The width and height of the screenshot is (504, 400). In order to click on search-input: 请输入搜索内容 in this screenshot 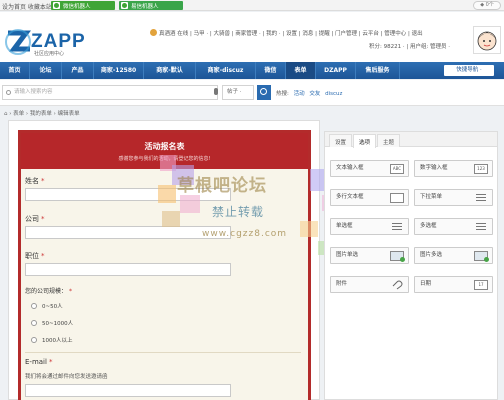, I will do `click(110, 92)`.